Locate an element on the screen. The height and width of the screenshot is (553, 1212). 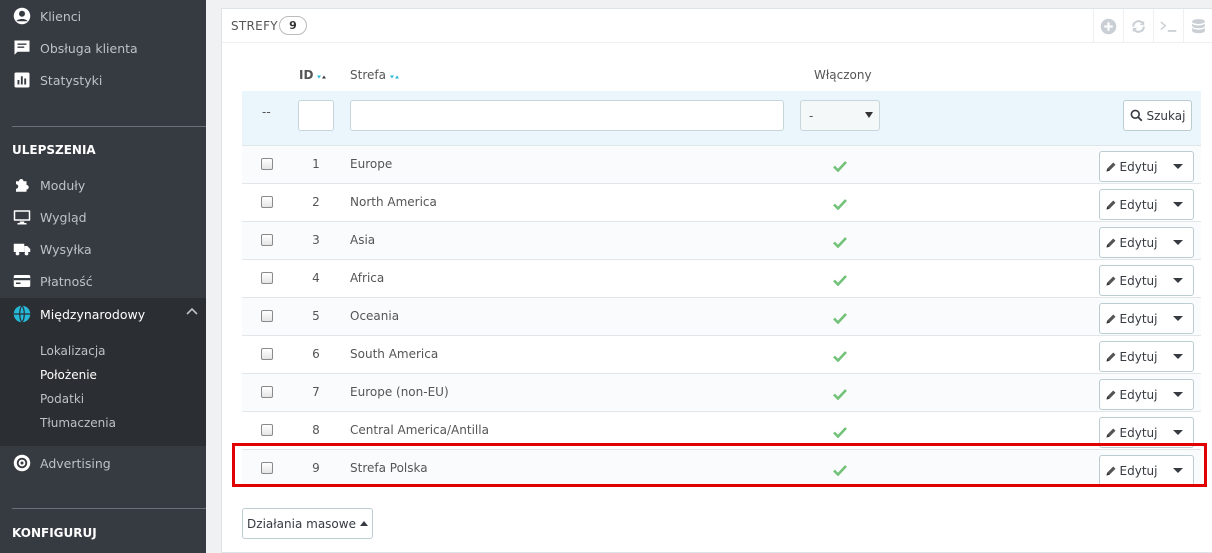
sidebar-subitem-podatki: Podatki is located at coordinates (62, 399).